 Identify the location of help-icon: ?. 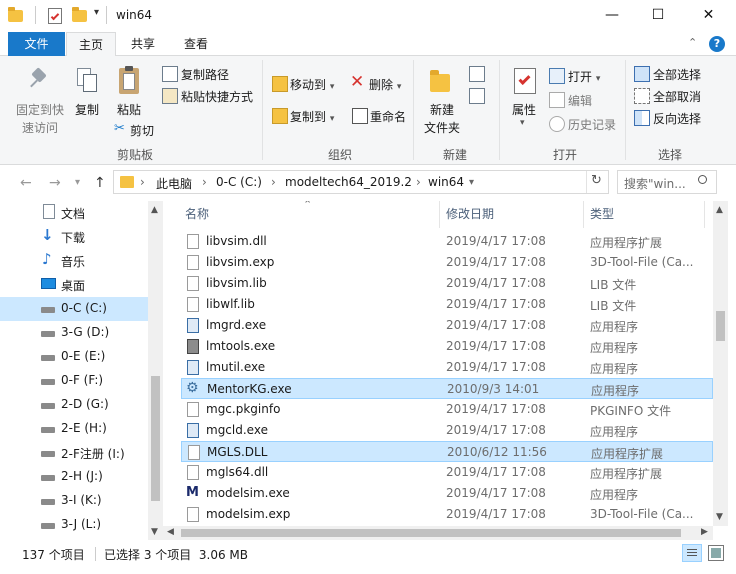
(717, 44).